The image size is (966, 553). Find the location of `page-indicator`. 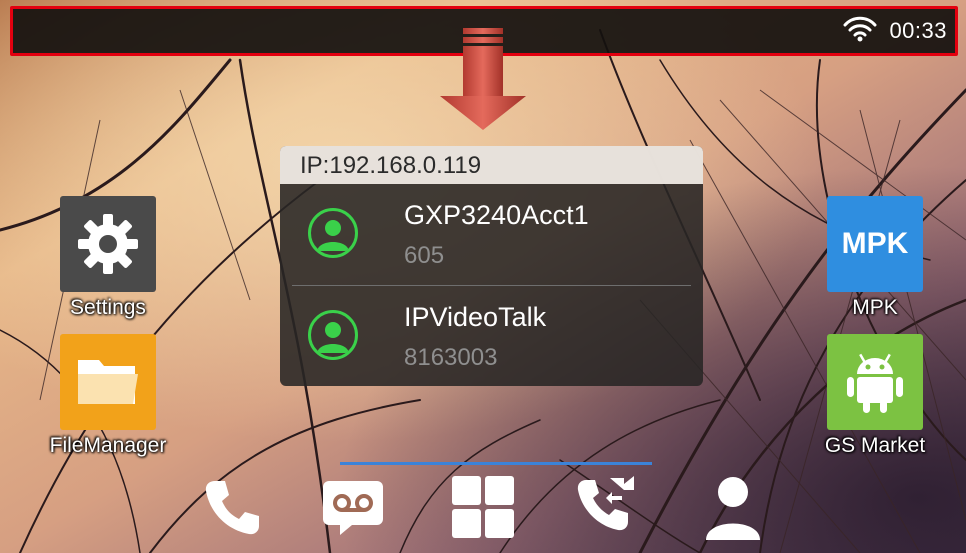

page-indicator is located at coordinates (496, 463).